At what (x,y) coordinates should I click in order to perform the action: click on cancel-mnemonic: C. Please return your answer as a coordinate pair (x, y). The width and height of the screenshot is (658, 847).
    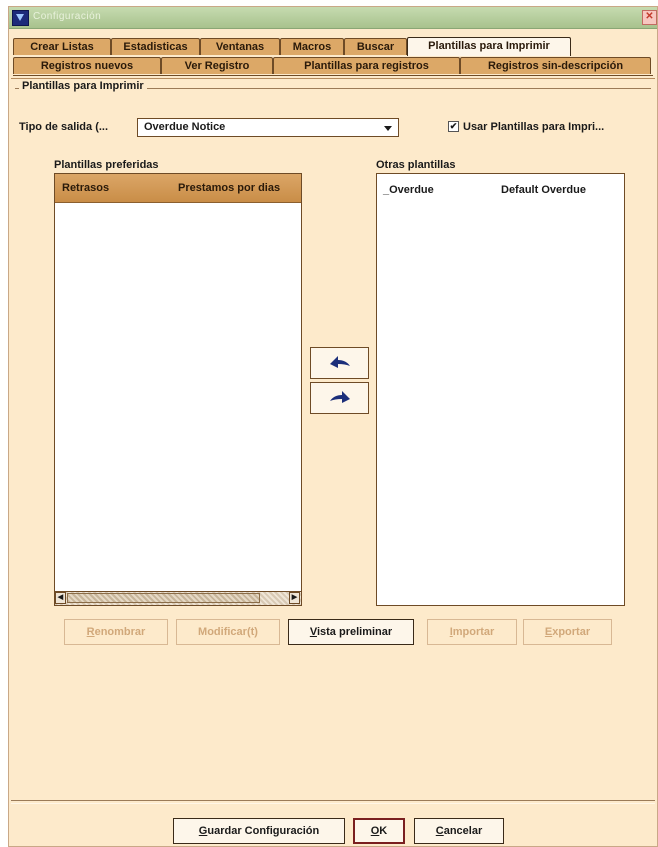
    Looking at the image, I should click on (439, 831).